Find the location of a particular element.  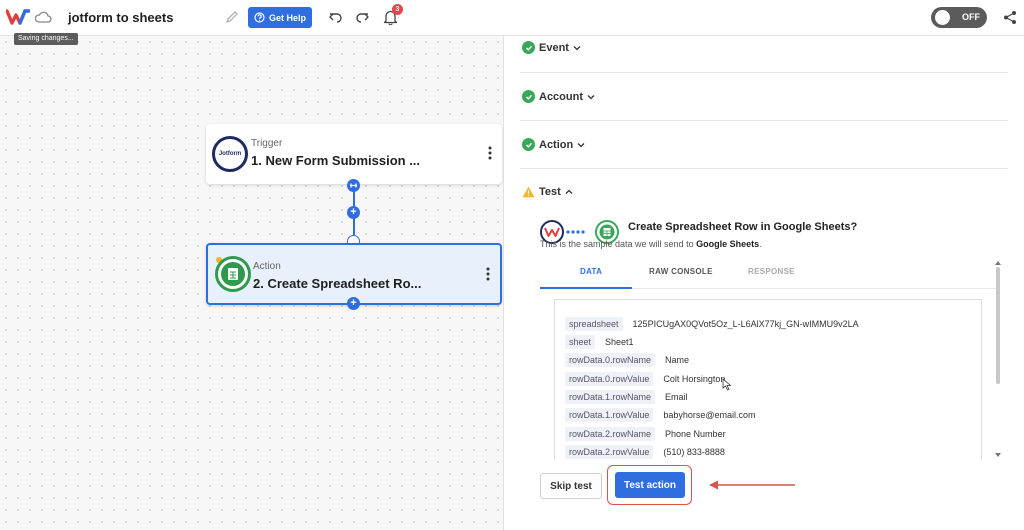

toggle-knob is located at coordinates (942, 17).